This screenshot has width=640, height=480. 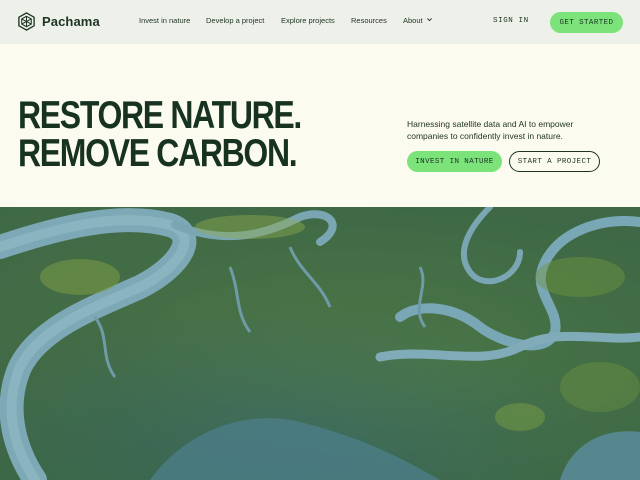 I want to click on hero-headline: RESTORE NATURE. REMOVE CARBON., so click(x=160, y=134).